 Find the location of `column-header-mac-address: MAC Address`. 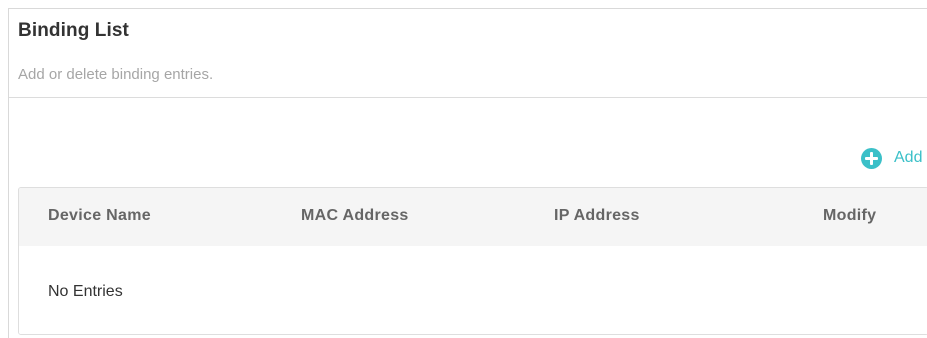

column-header-mac-address: MAC Address is located at coordinates (355, 215).